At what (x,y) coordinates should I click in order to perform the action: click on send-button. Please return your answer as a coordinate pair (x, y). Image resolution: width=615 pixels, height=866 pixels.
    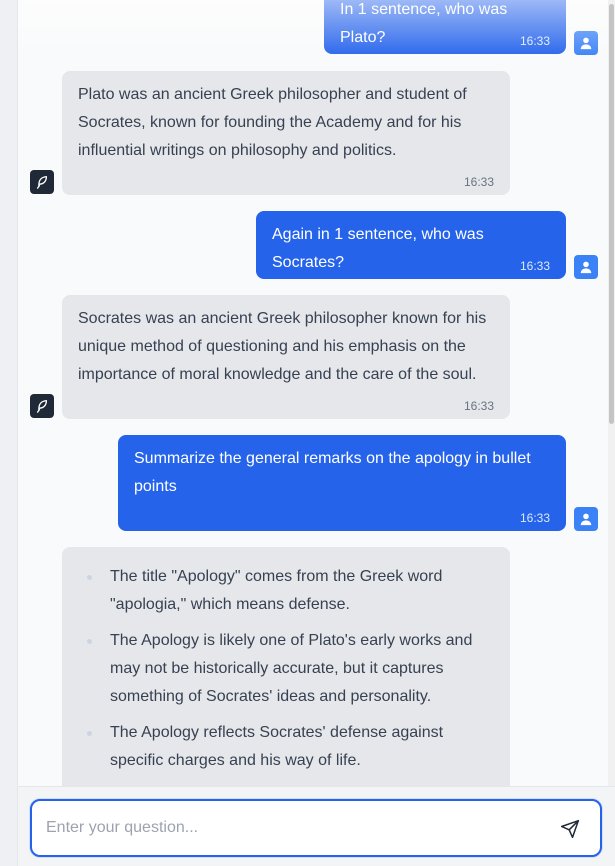
    Looking at the image, I should click on (570, 829).